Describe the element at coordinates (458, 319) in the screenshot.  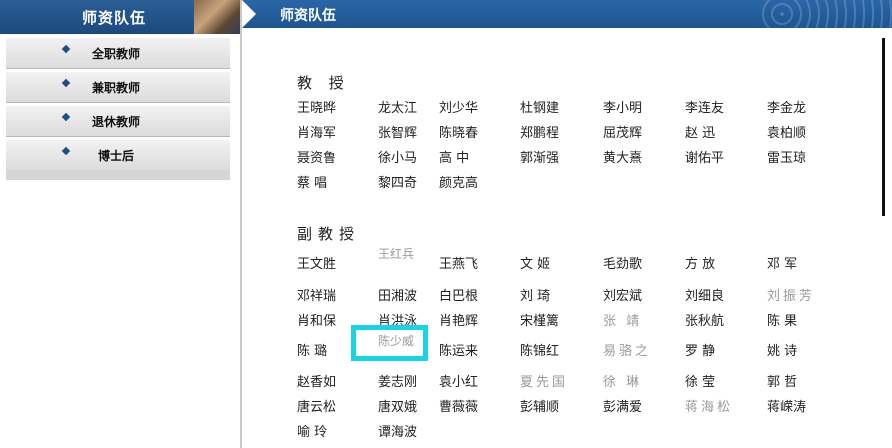
I see `faculty-name-link: 肖艳辉` at that location.